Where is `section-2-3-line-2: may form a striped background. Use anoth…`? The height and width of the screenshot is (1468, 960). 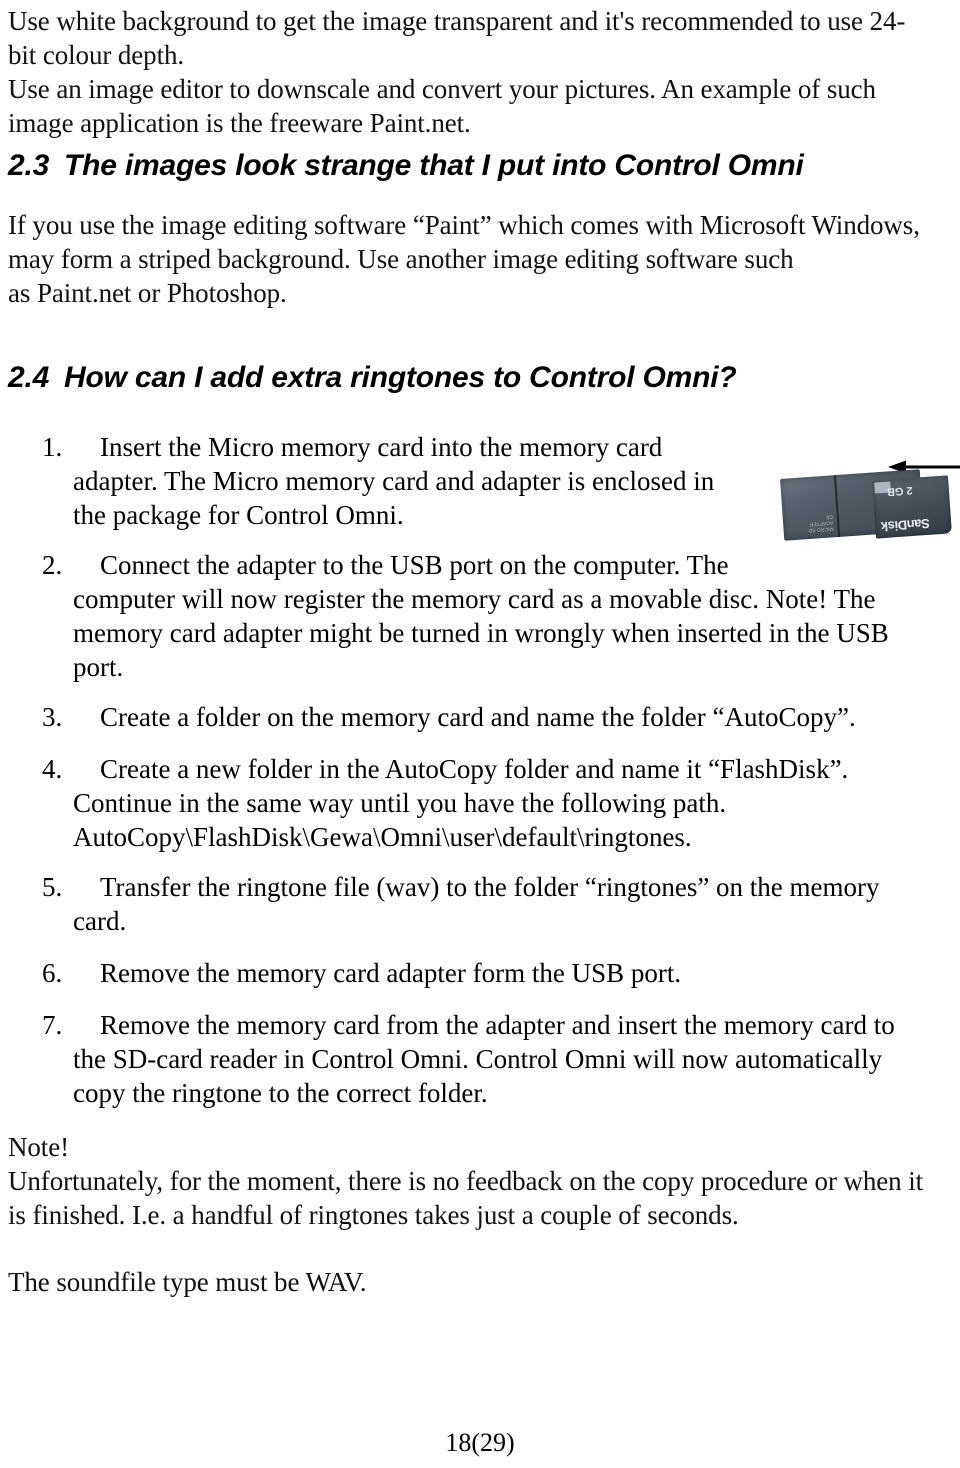 section-2-3-line-2: may form a striped background. Use anoth… is located at coordinates (401, 259).